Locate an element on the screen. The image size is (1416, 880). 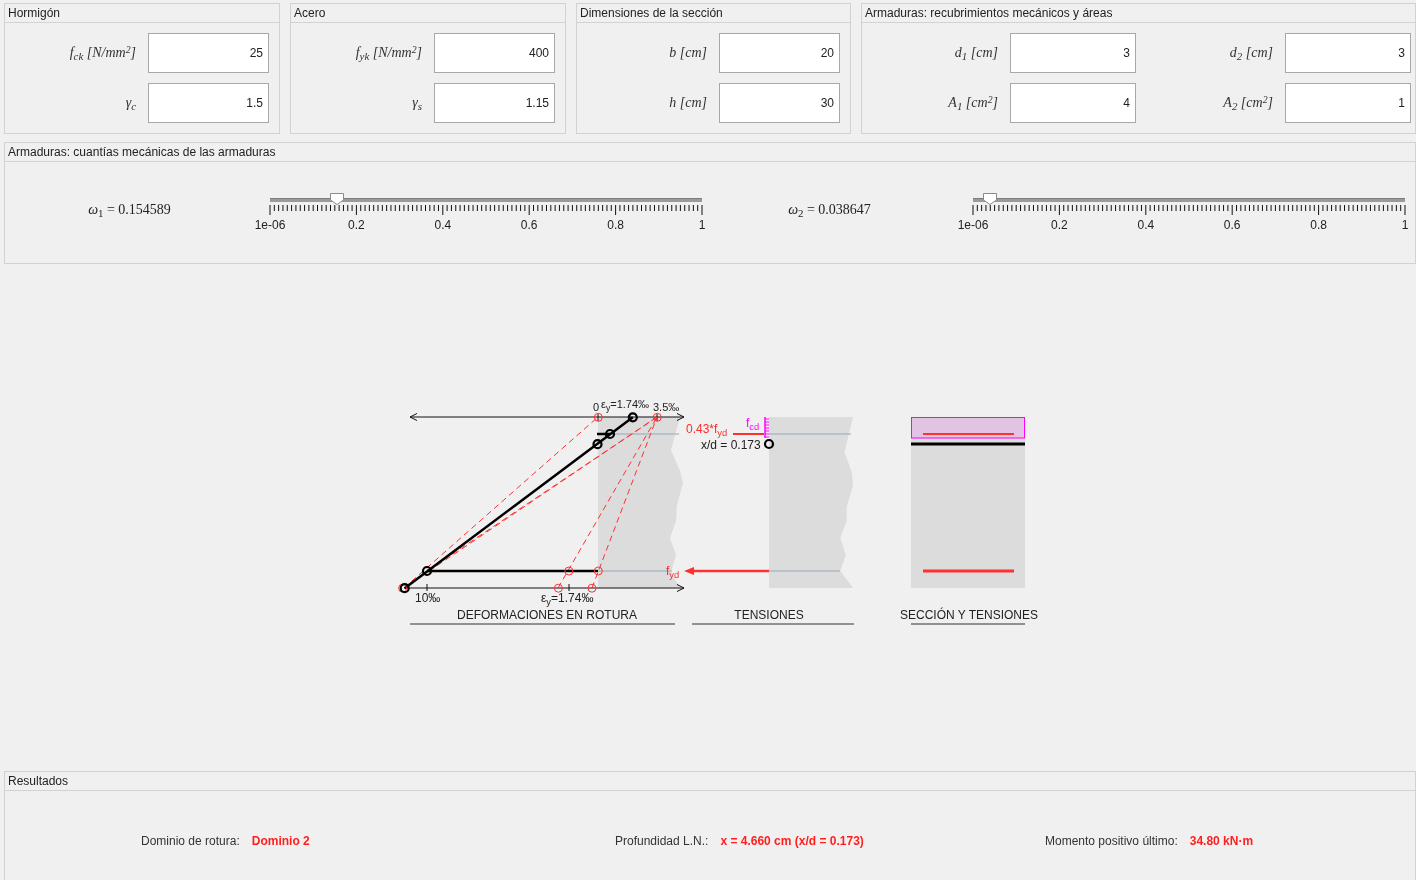
number-field: 1.15 is located at coordinates (494, 103).